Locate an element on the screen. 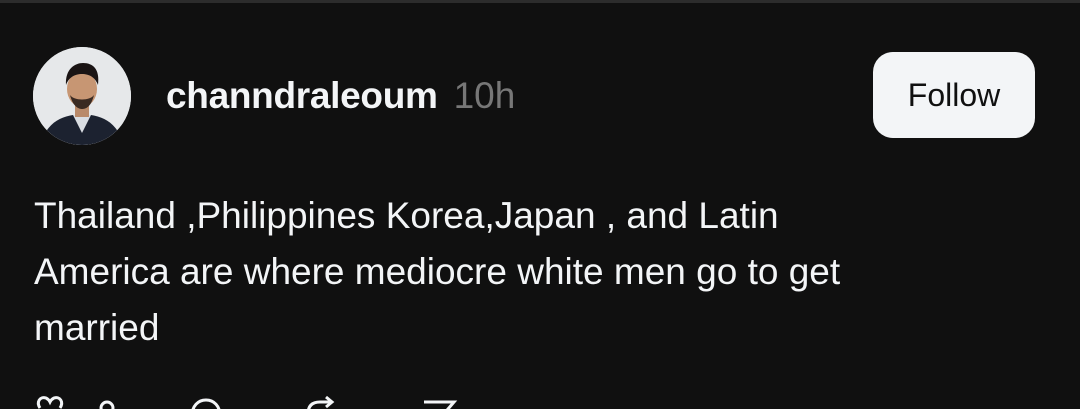  post-header: channdraleoum 10h is located at coordinates (340, 96).